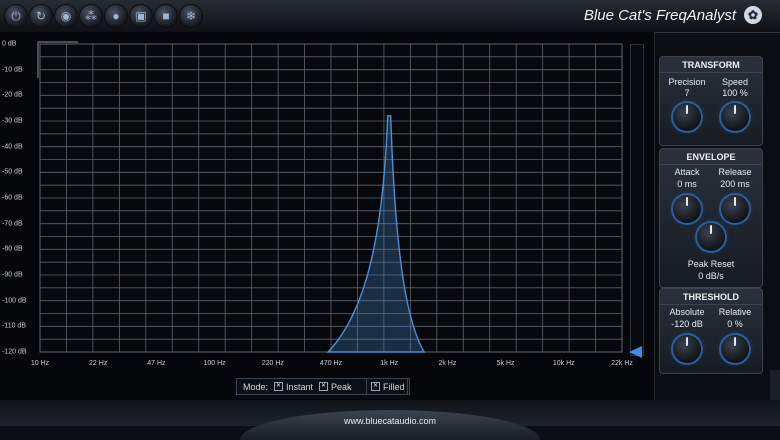 Image resolution: width=780 pixels, height=440 pixels. What do you see at coordinates (12, 275) in the screenshot?
I see `y-tick-label: -90 dB` at bounding box center [12, 275].